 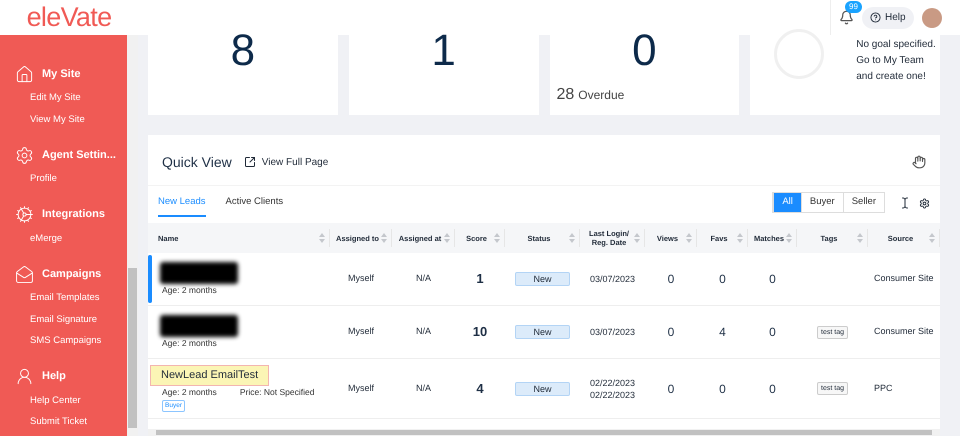 I want to click on horizontal-scrollbar-thumb, so click(x=544, y=432).